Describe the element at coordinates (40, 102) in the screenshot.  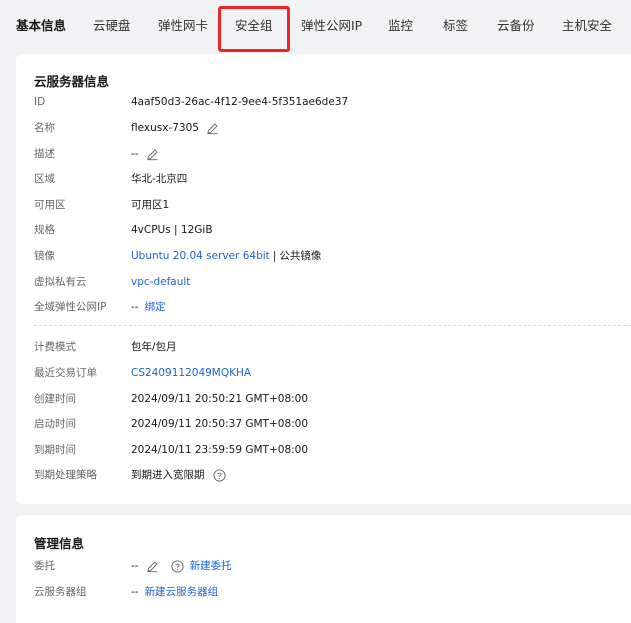
I see `id-label: ID` at that location.